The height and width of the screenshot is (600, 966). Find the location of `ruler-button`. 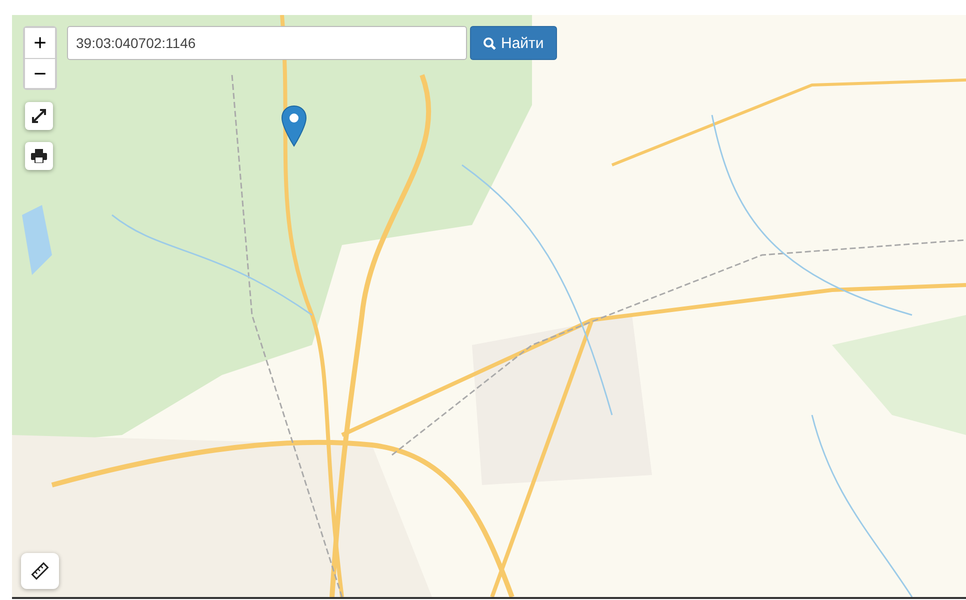

ruler-button is located at coordinates (40, 571).